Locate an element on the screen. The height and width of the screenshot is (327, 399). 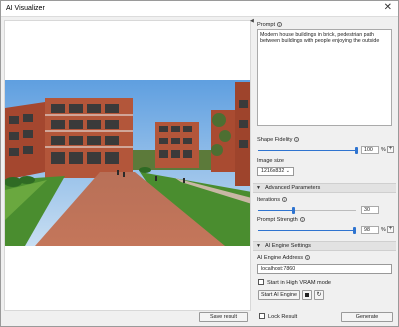
shape-fidelity-plus-button: + is located at coordinates (390, 149).